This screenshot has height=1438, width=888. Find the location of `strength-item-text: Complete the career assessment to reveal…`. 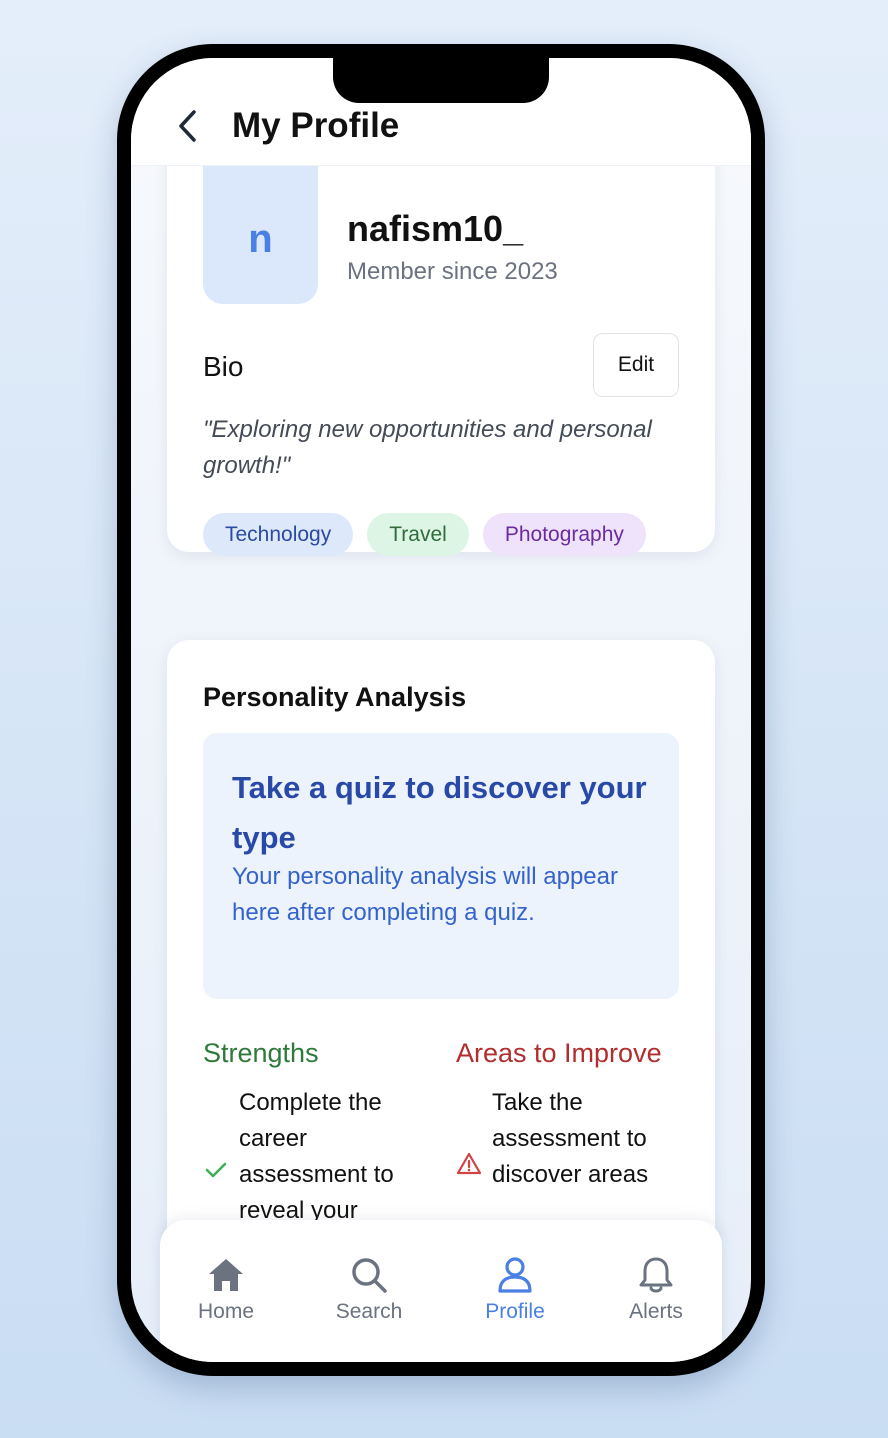

strength-item-text: Complete the career assessment to reveal… is located at coordinates (316, 1156).